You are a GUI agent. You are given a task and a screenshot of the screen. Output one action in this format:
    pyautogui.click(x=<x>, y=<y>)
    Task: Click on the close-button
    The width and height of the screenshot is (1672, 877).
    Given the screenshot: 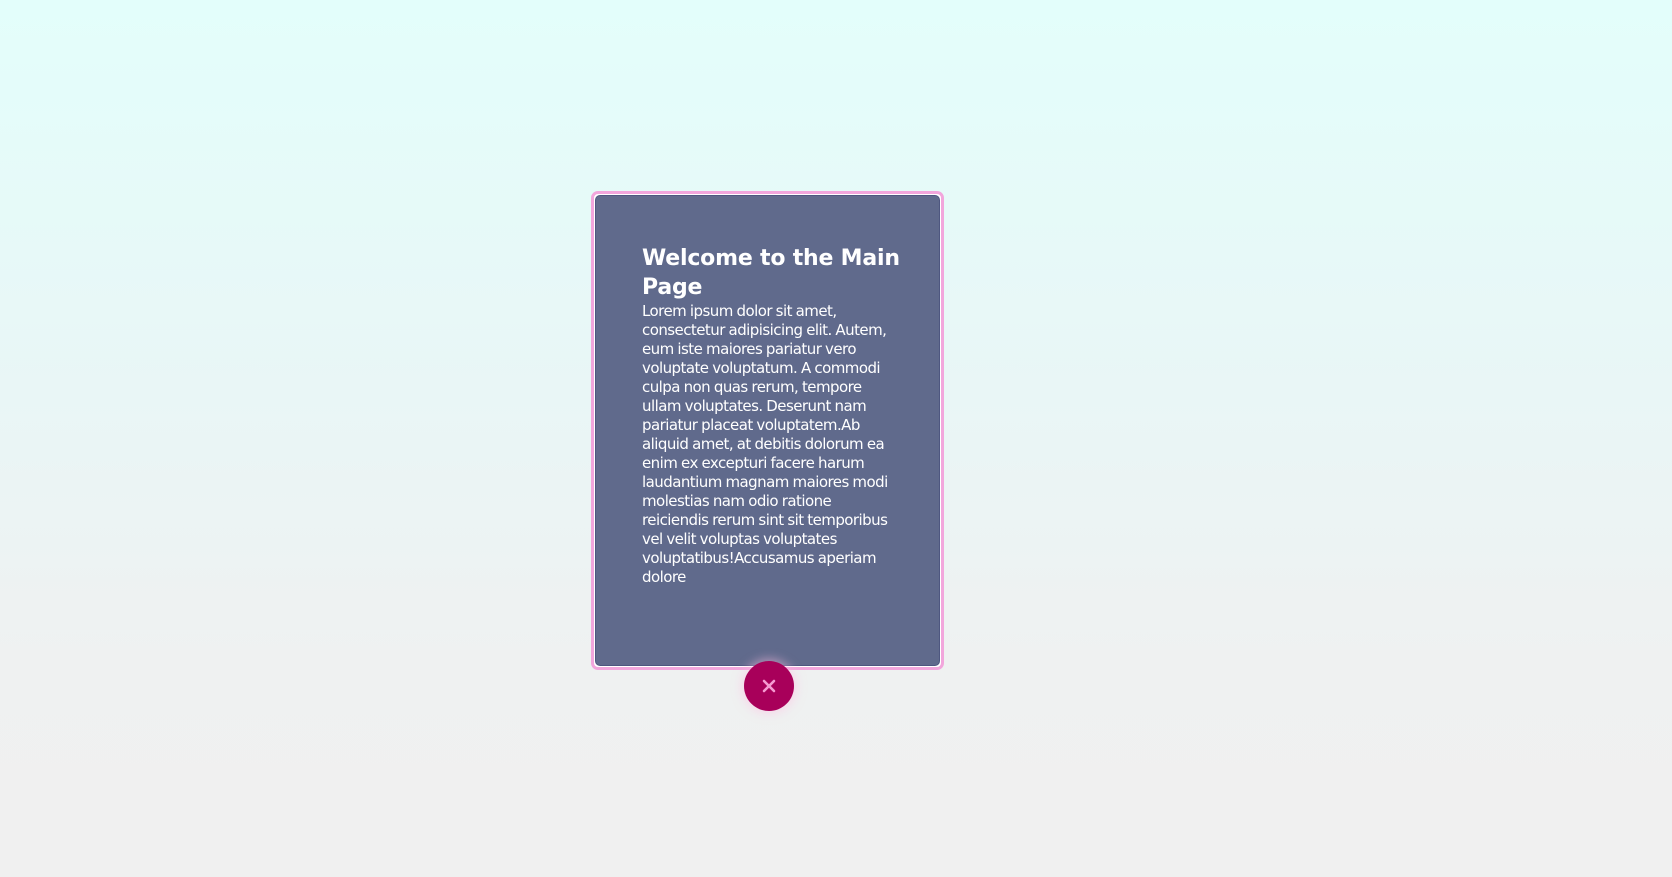 What is the action you would take?
    pyautogui.click(x=769, y=686)
    